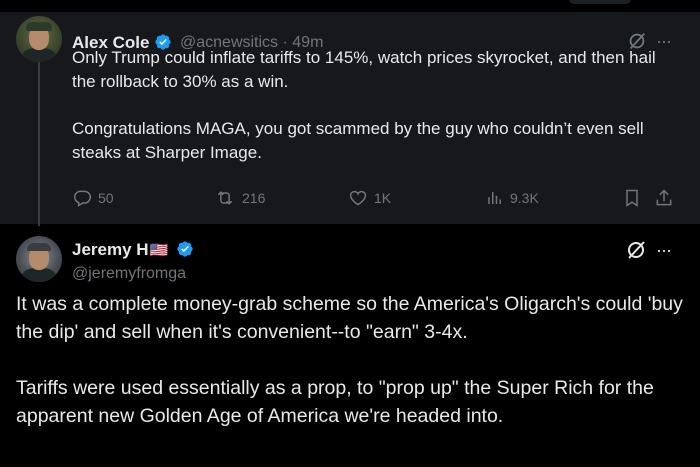 The width and height of the screenshot is (700, 467). I want to click on author-handle: @jeremyfromga, so click(129, 273).